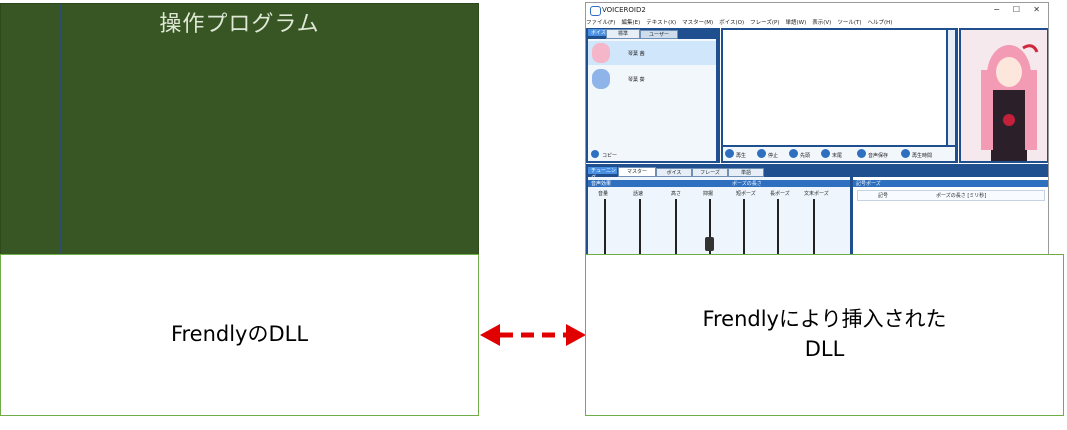 Image resolution: width=1067 pixels, height=430 pixels. I want to click on slider-label: 長ポーズ, so click(780, 194).